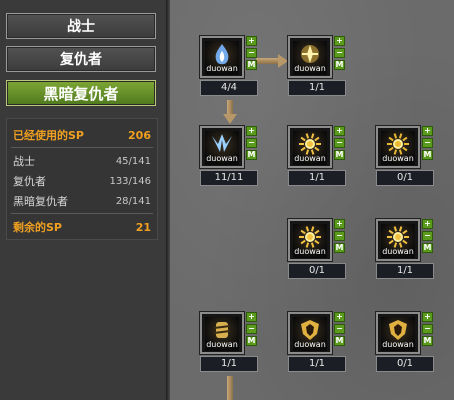  I want to click on sp-row-avenger: 复仇者 133/146, so click(82, 181).